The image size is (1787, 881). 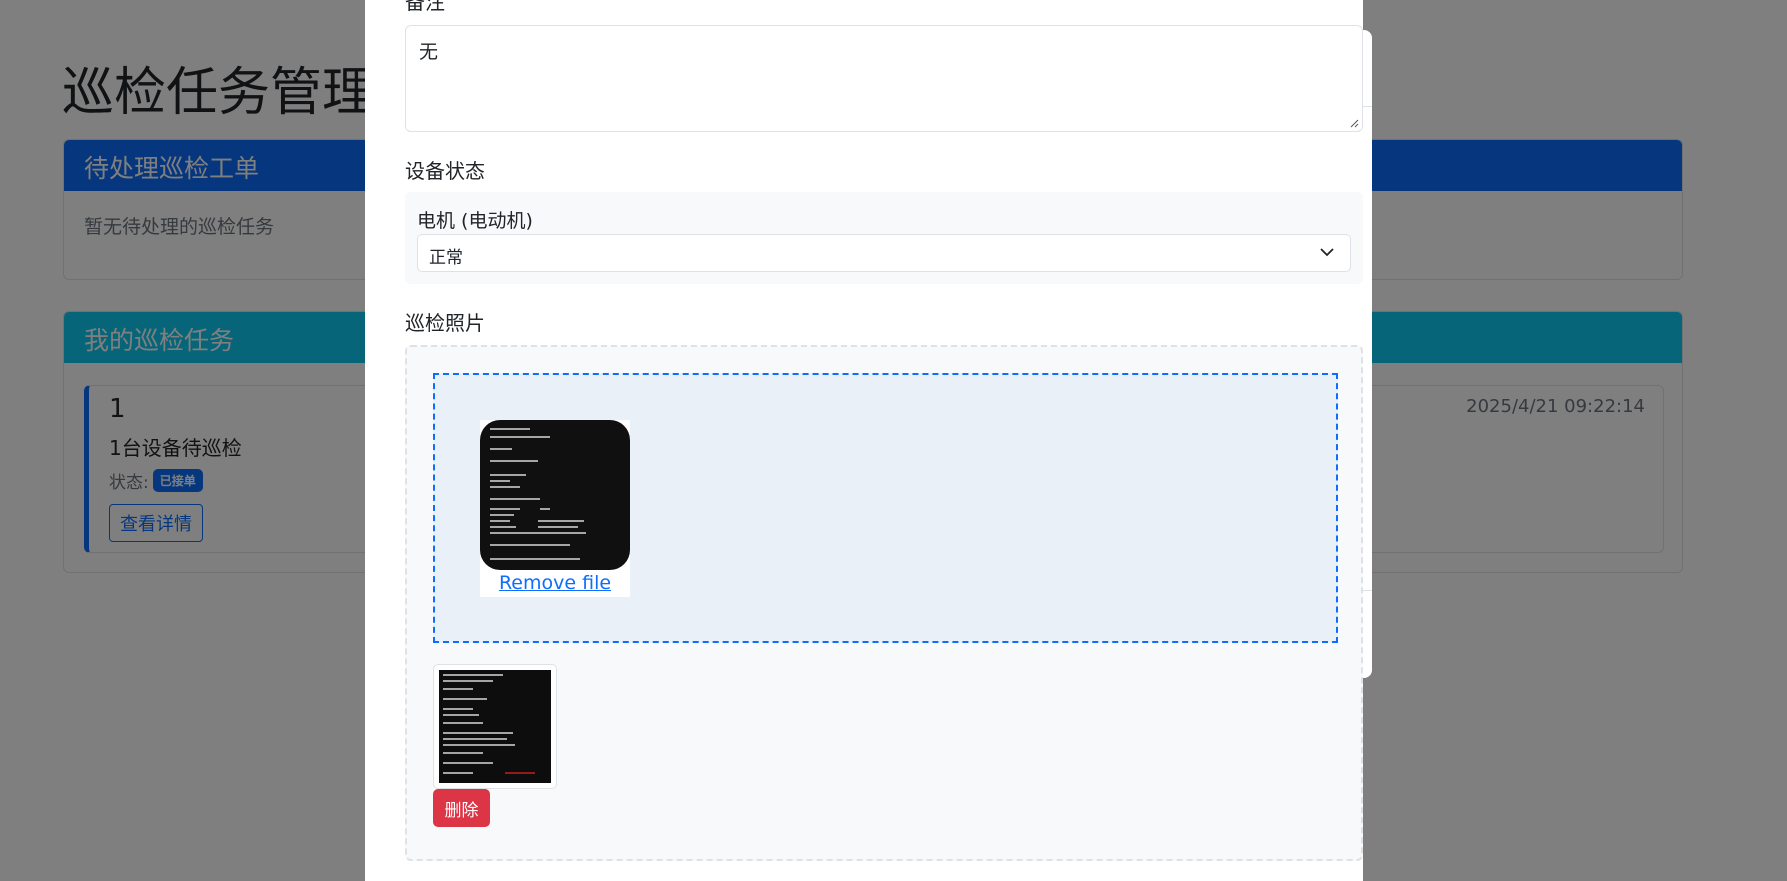 I want to click on delete-photo-button: 删除, so click(x=461, y=808).